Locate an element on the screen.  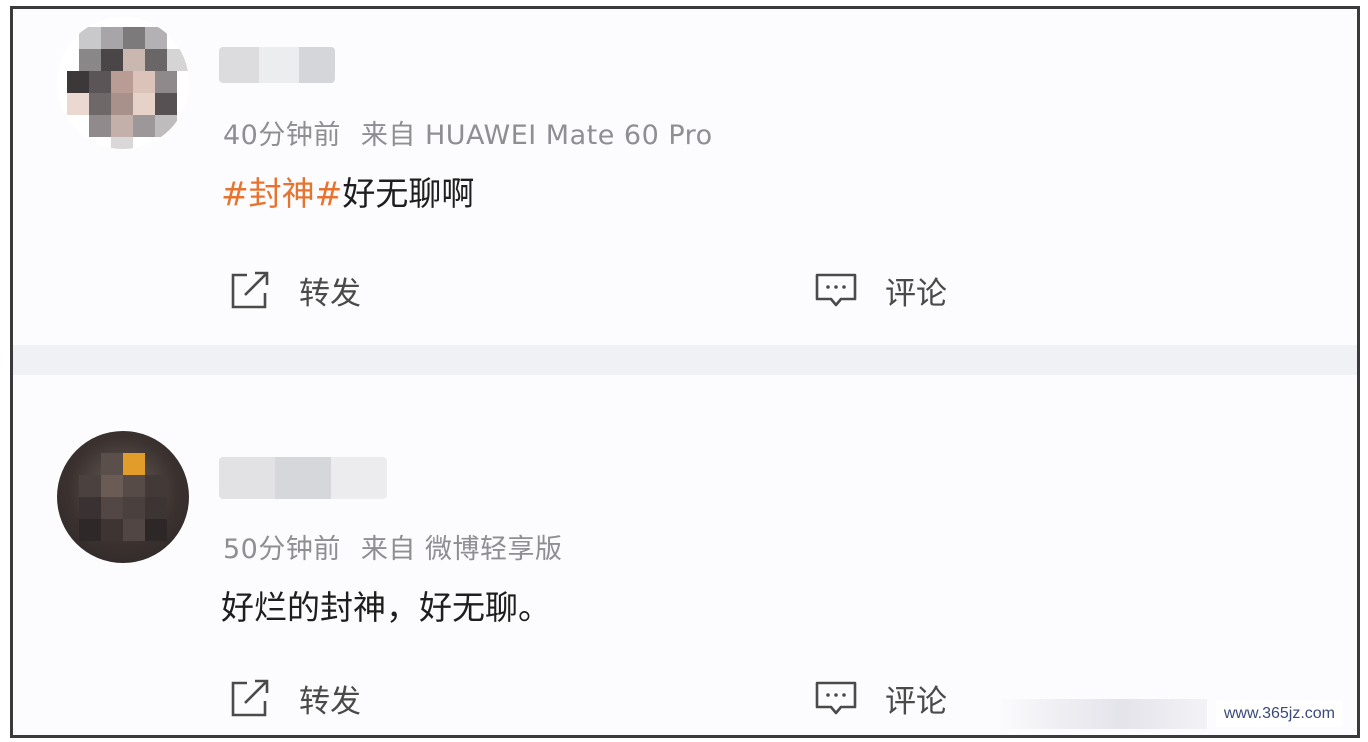
watermark: www.365jz.com is located at coordinates (1279, 714).